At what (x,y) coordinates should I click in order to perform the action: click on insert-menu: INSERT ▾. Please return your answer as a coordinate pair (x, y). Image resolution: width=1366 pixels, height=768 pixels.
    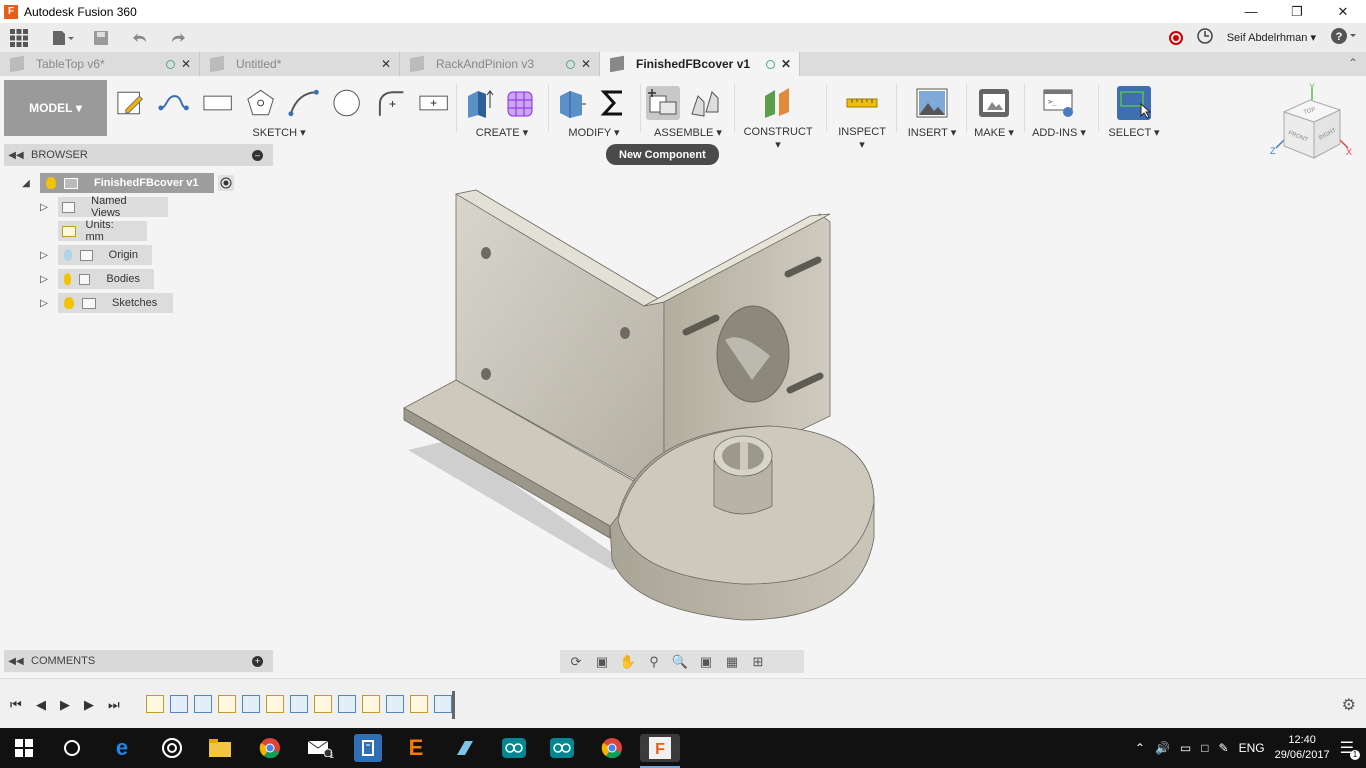
    Looking at the image, I should click on (932, 132).